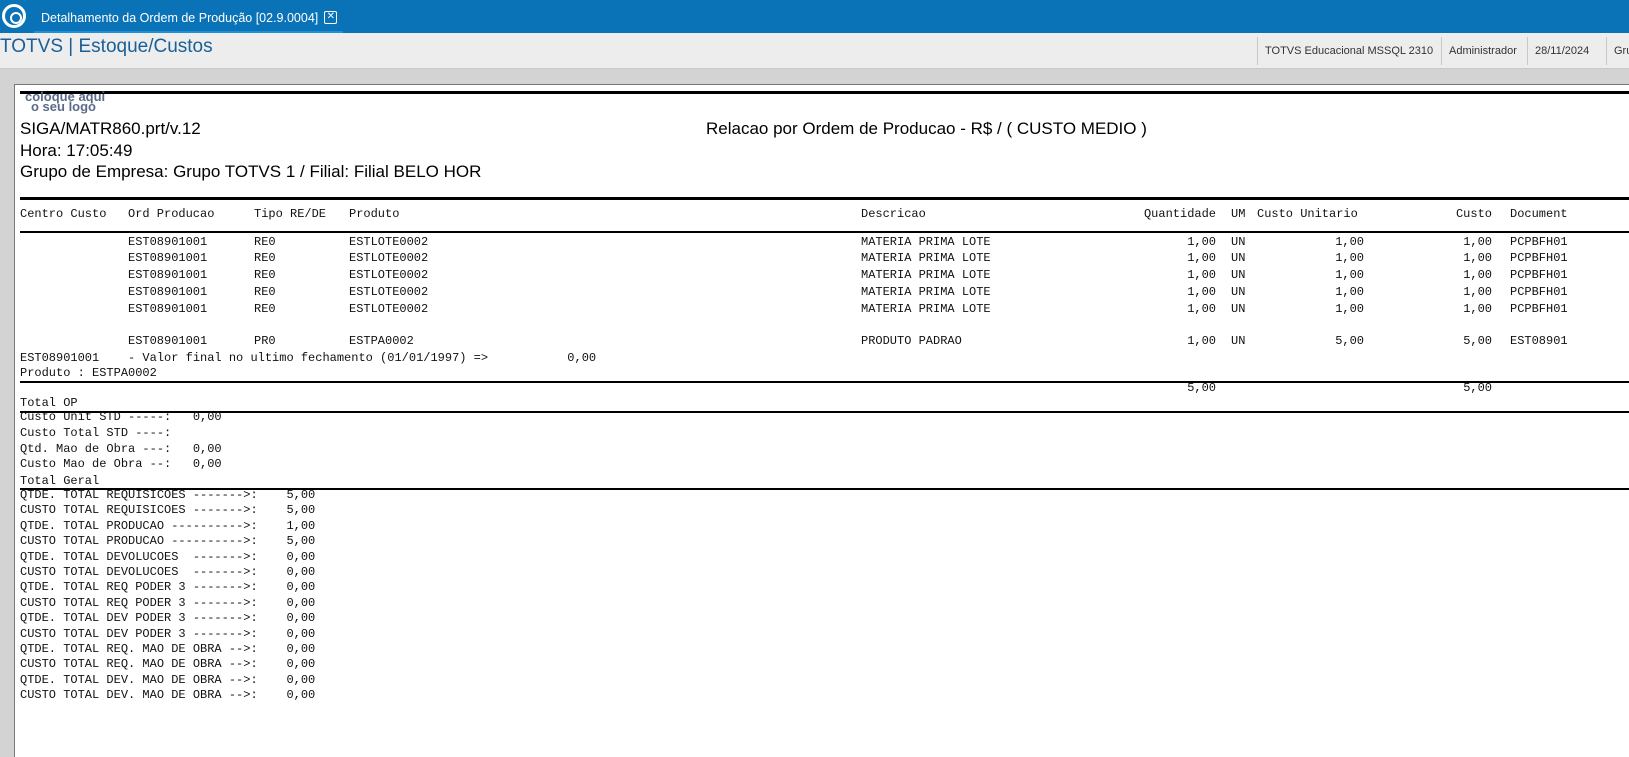 This screenshot has width=1629, height=757. Describe the element at coordinates (63, 214) in the screenshot. I see `col-header-centro-custo: Centro Custo` at that location.